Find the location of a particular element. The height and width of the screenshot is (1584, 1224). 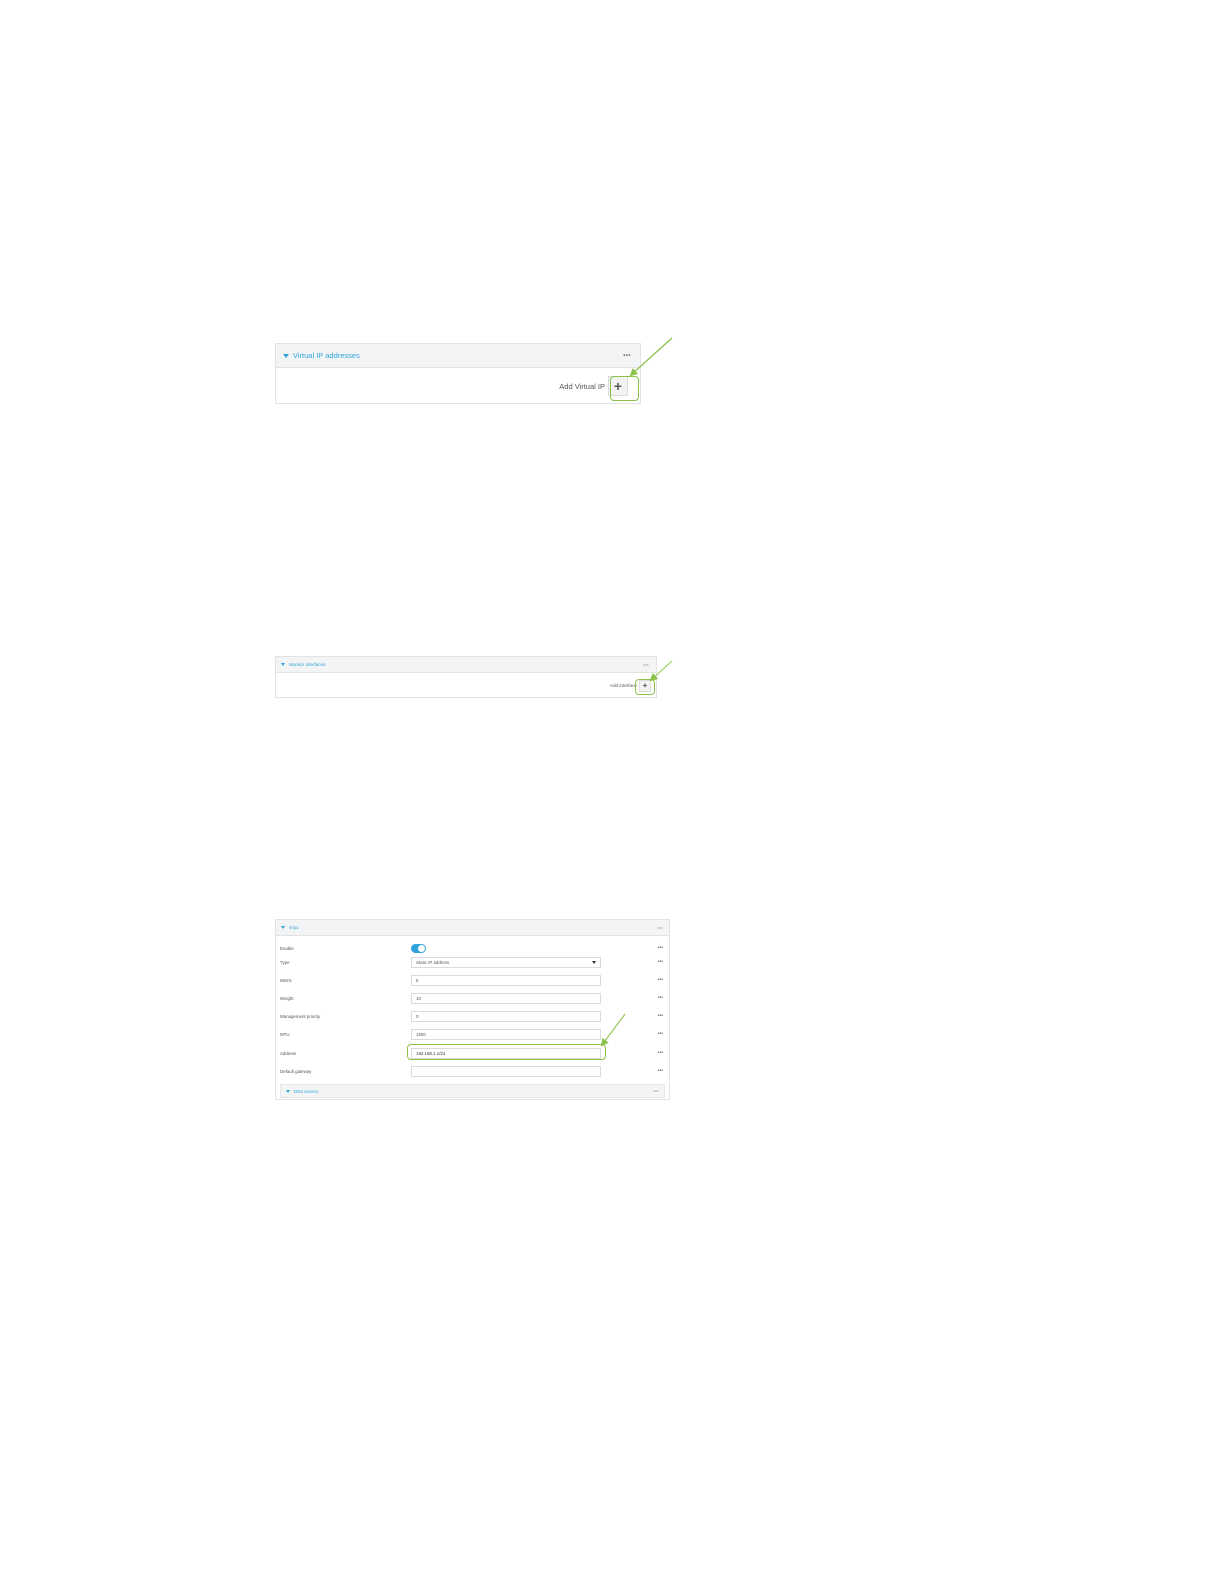

address-label: Address is located at coordinates (288, 1053).